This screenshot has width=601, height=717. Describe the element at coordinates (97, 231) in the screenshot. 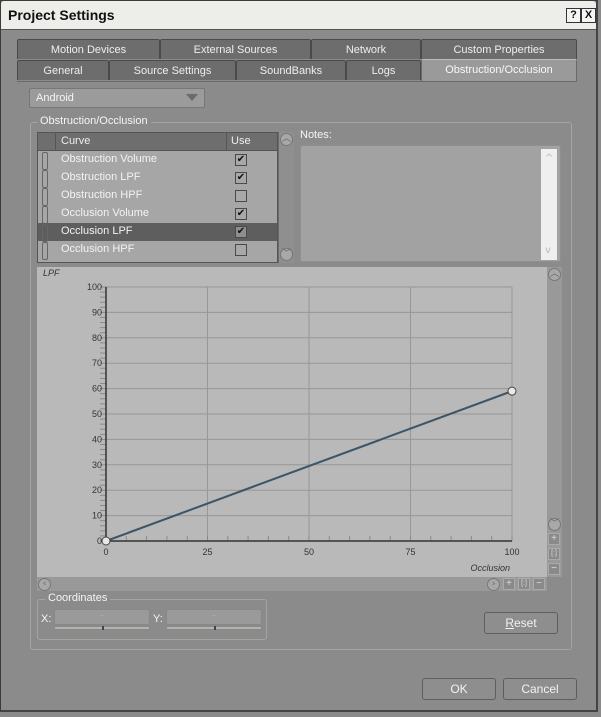

I see `curve-name: Occlusion LPF` at that location.